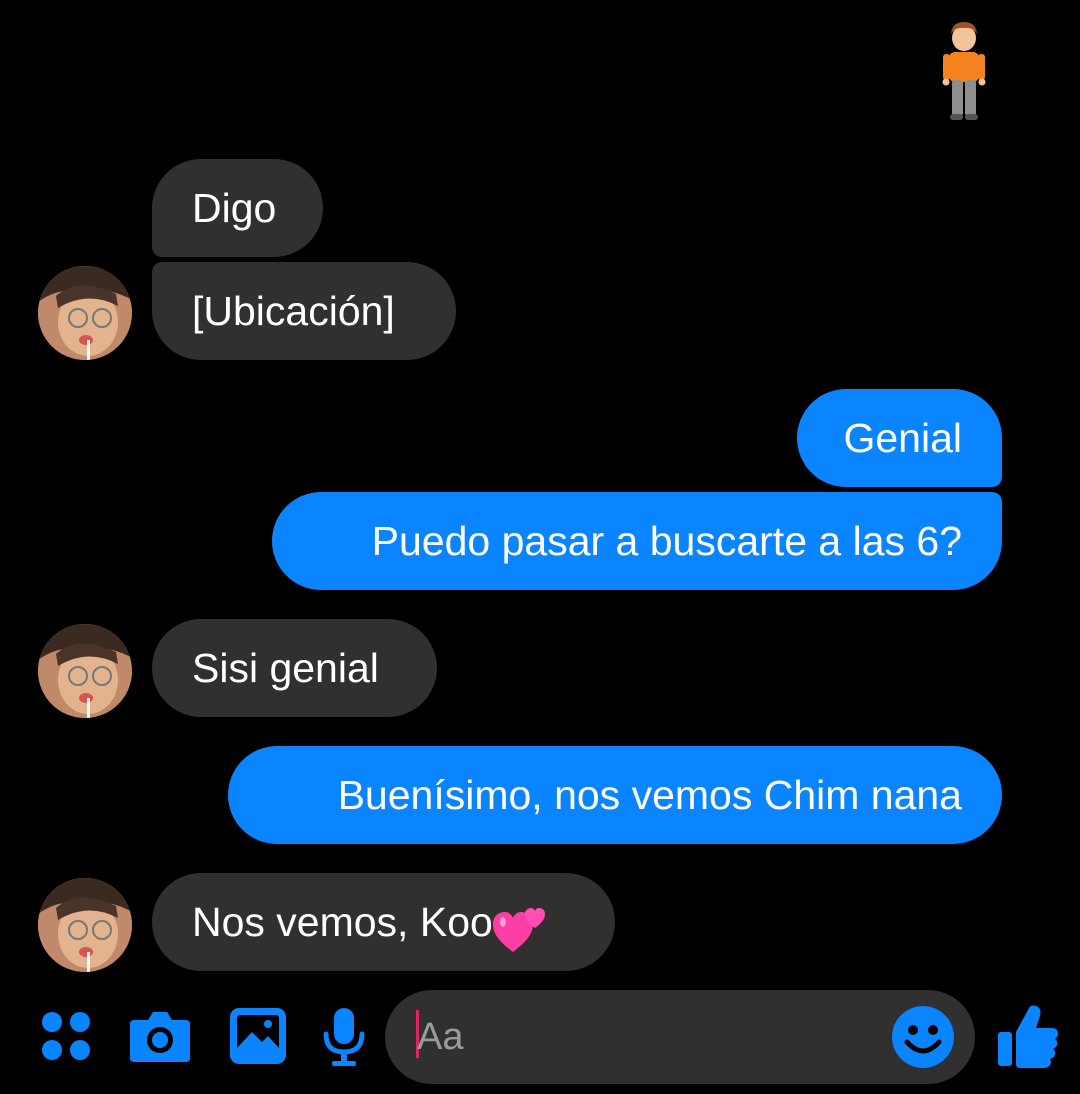 This screenshot has width=1080, height=1094. I want to click on message-bubble-incoming: Nos vemos, Koo, so click(383, 922).